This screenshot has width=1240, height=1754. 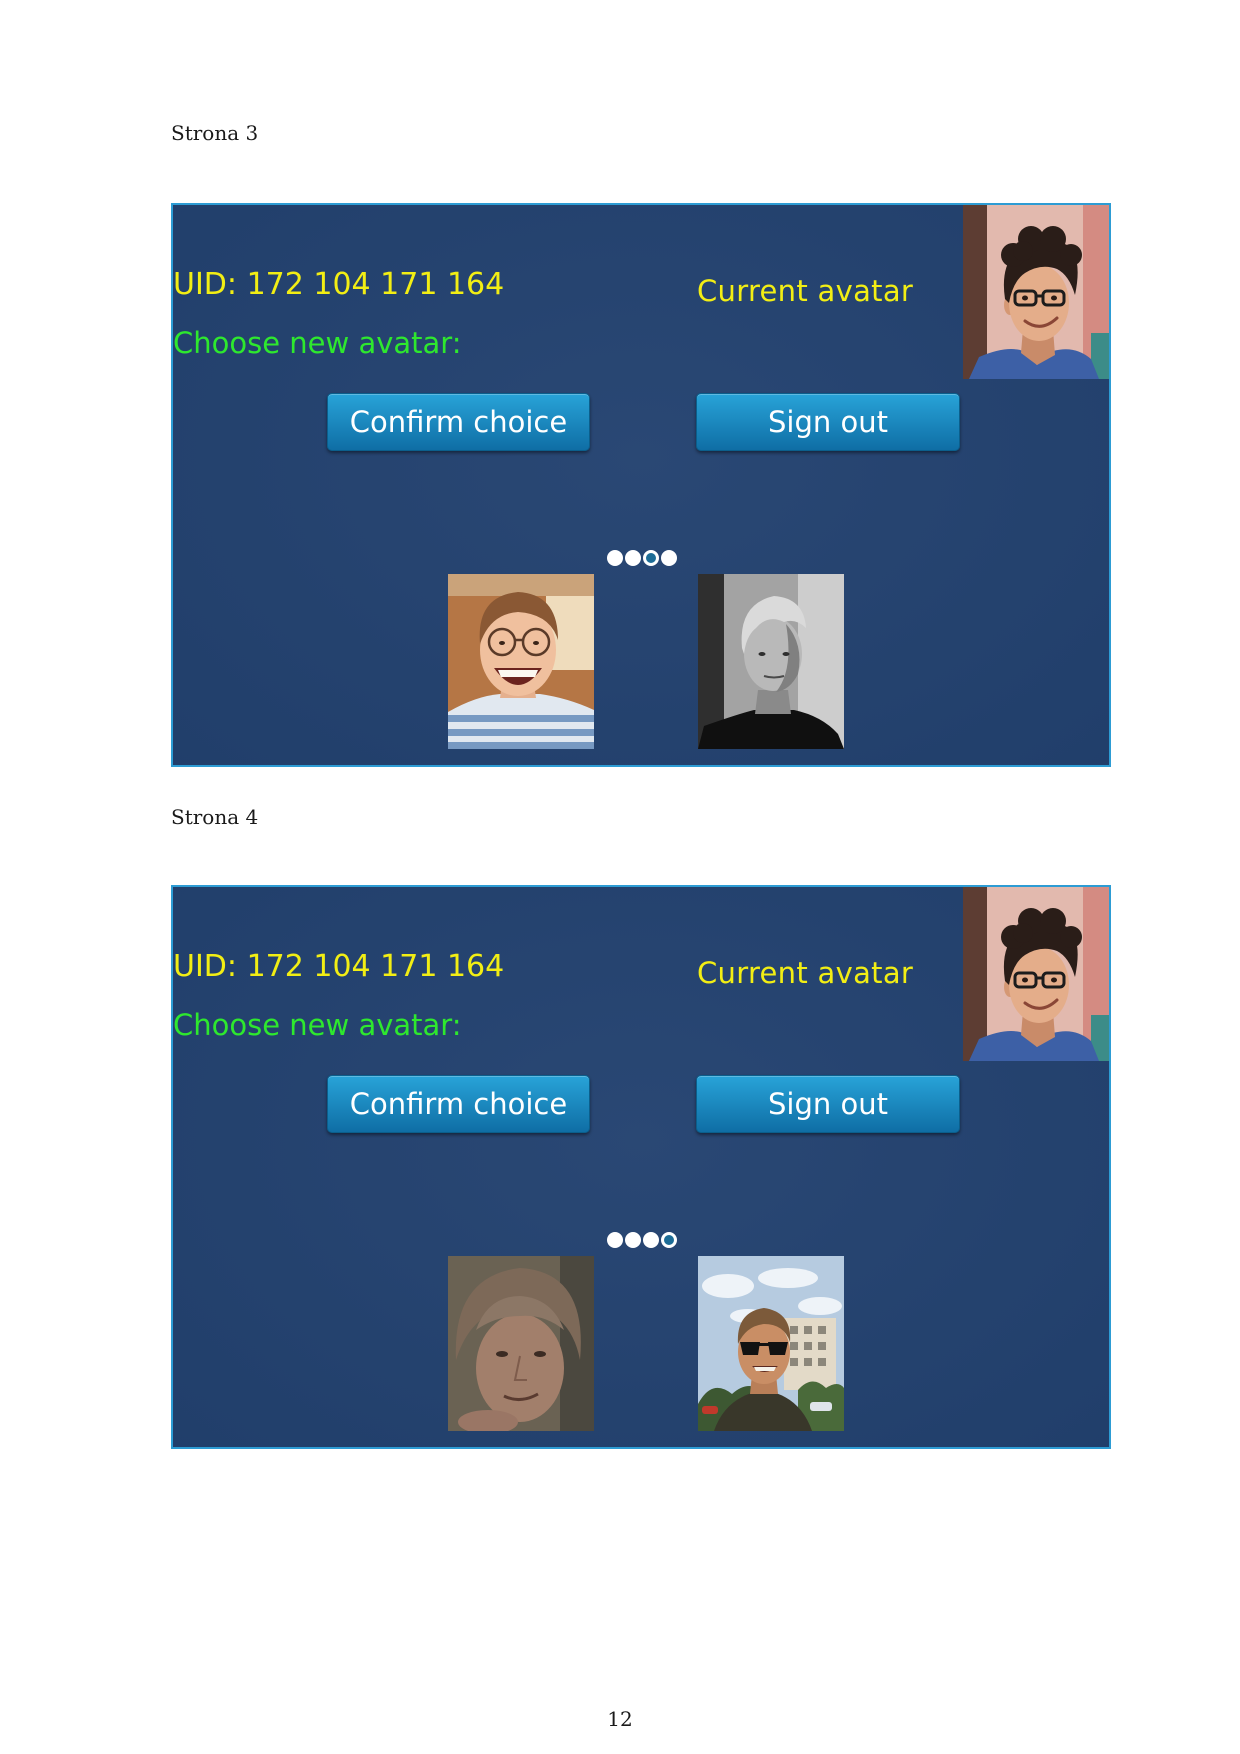 What do you see at coordinates (215, 133) in the screenshot?
I see `screen-caption: Strona 3` at bounding box center [215, 133].